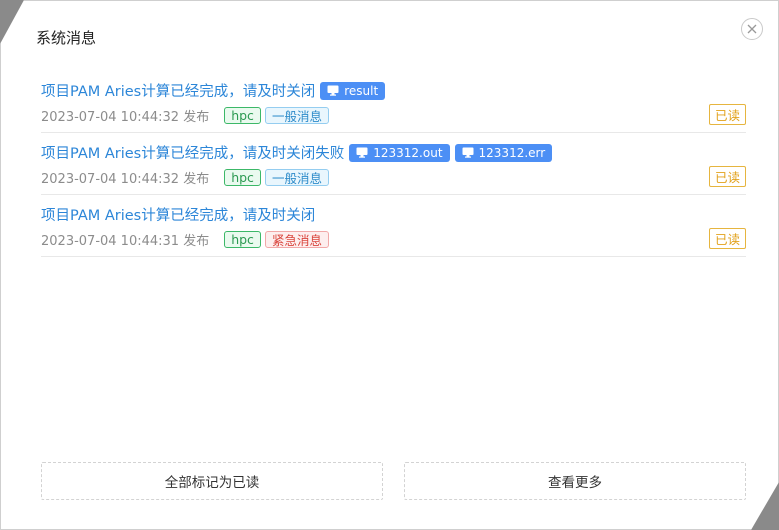 This screenshot has width=779, height=530. I want to click on close-button, so click(752, 29).